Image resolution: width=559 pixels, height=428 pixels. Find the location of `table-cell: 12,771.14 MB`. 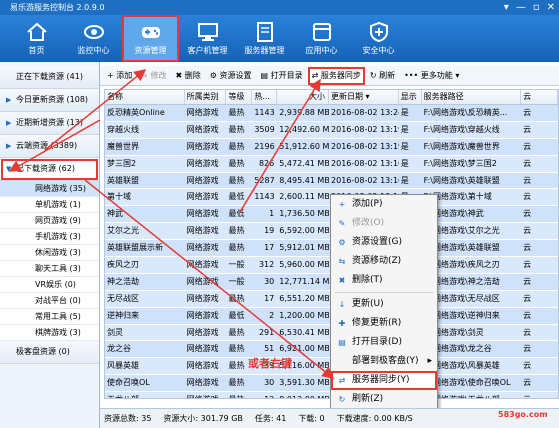

table-cell: 12,771.14 MB is located at coordinates (304, 281).